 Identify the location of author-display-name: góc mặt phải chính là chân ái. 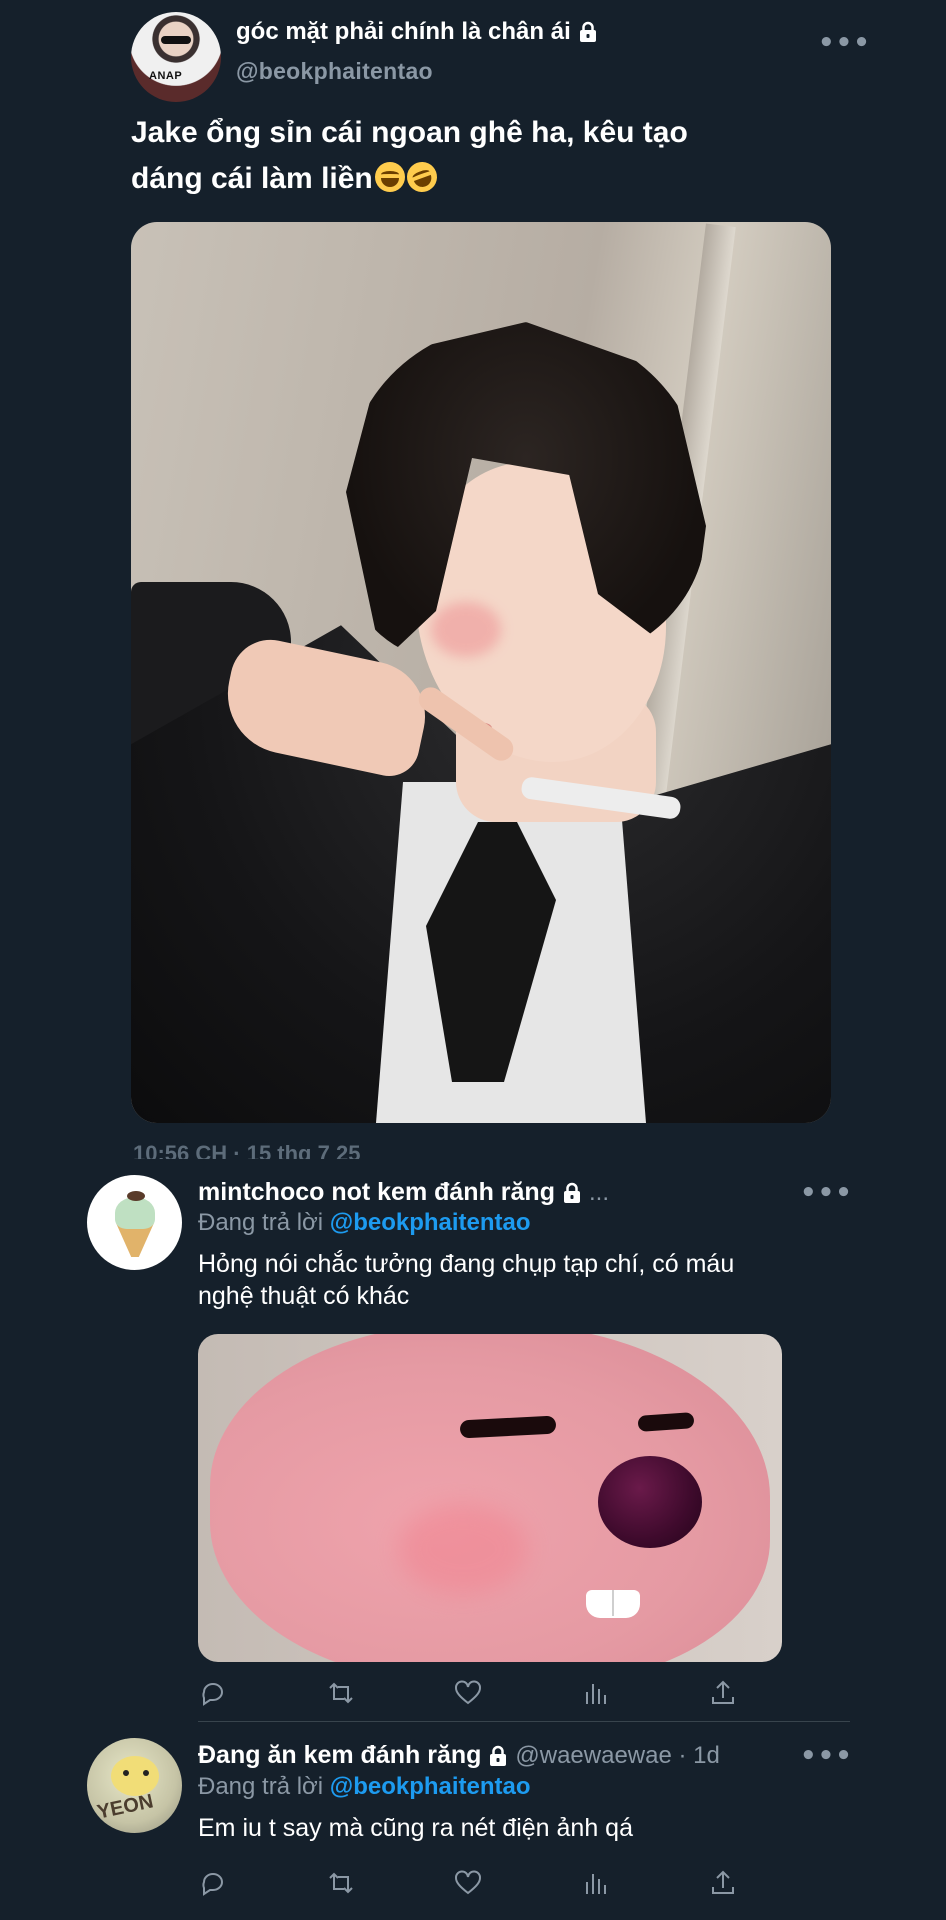
(403, 31).